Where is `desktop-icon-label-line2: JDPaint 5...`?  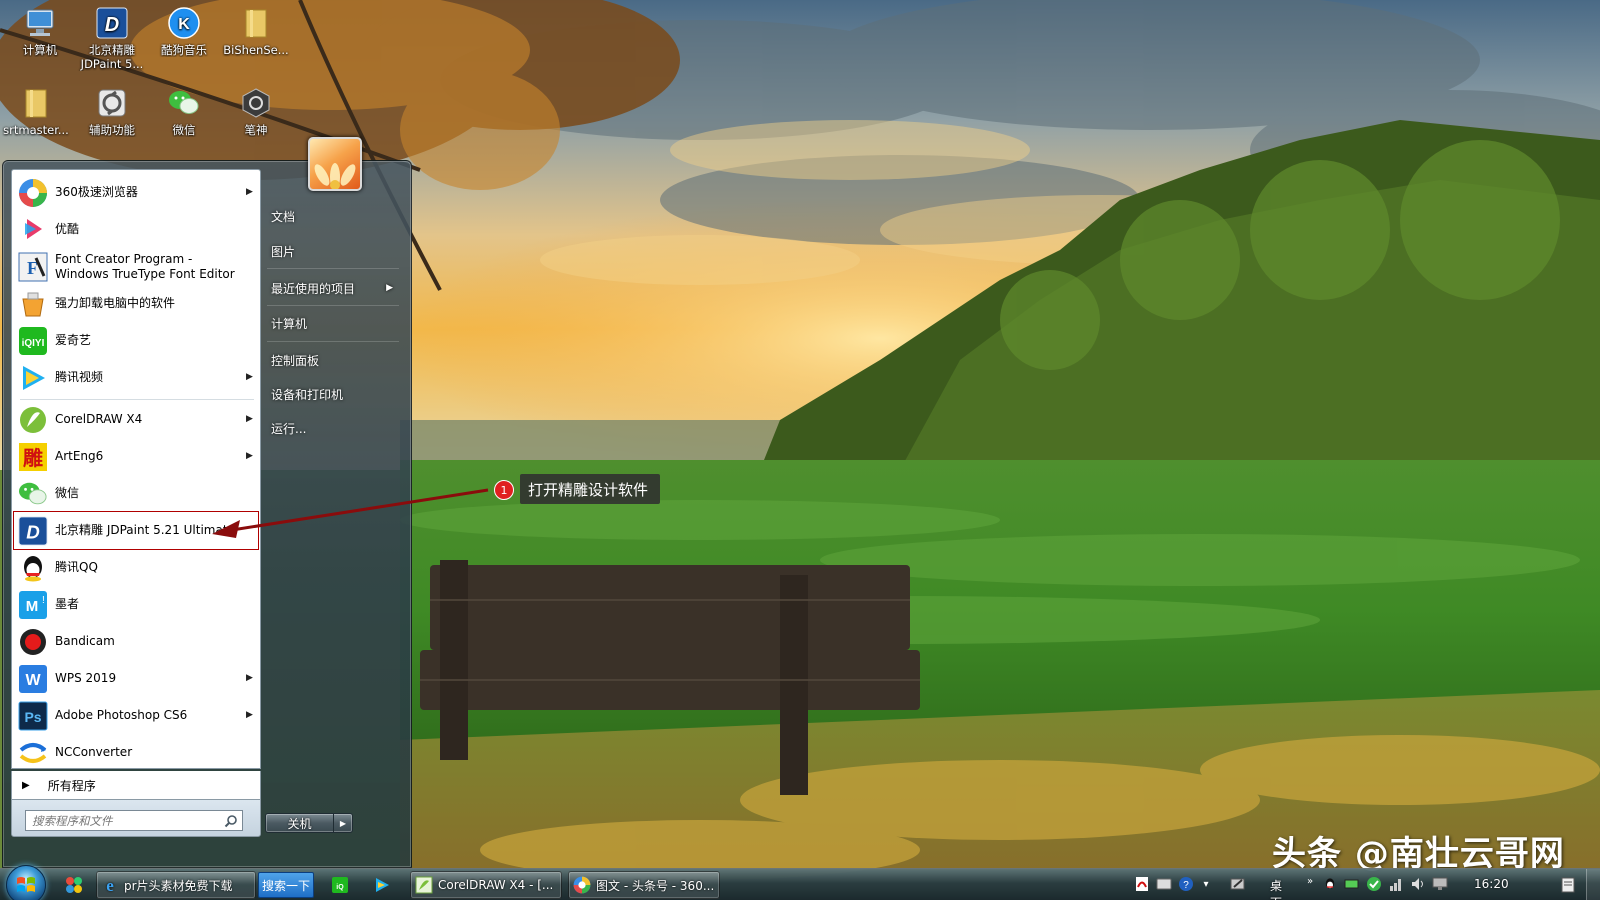 desktop-icon-label-line2: JDPaint 5... is located at coordinates (112, 64).